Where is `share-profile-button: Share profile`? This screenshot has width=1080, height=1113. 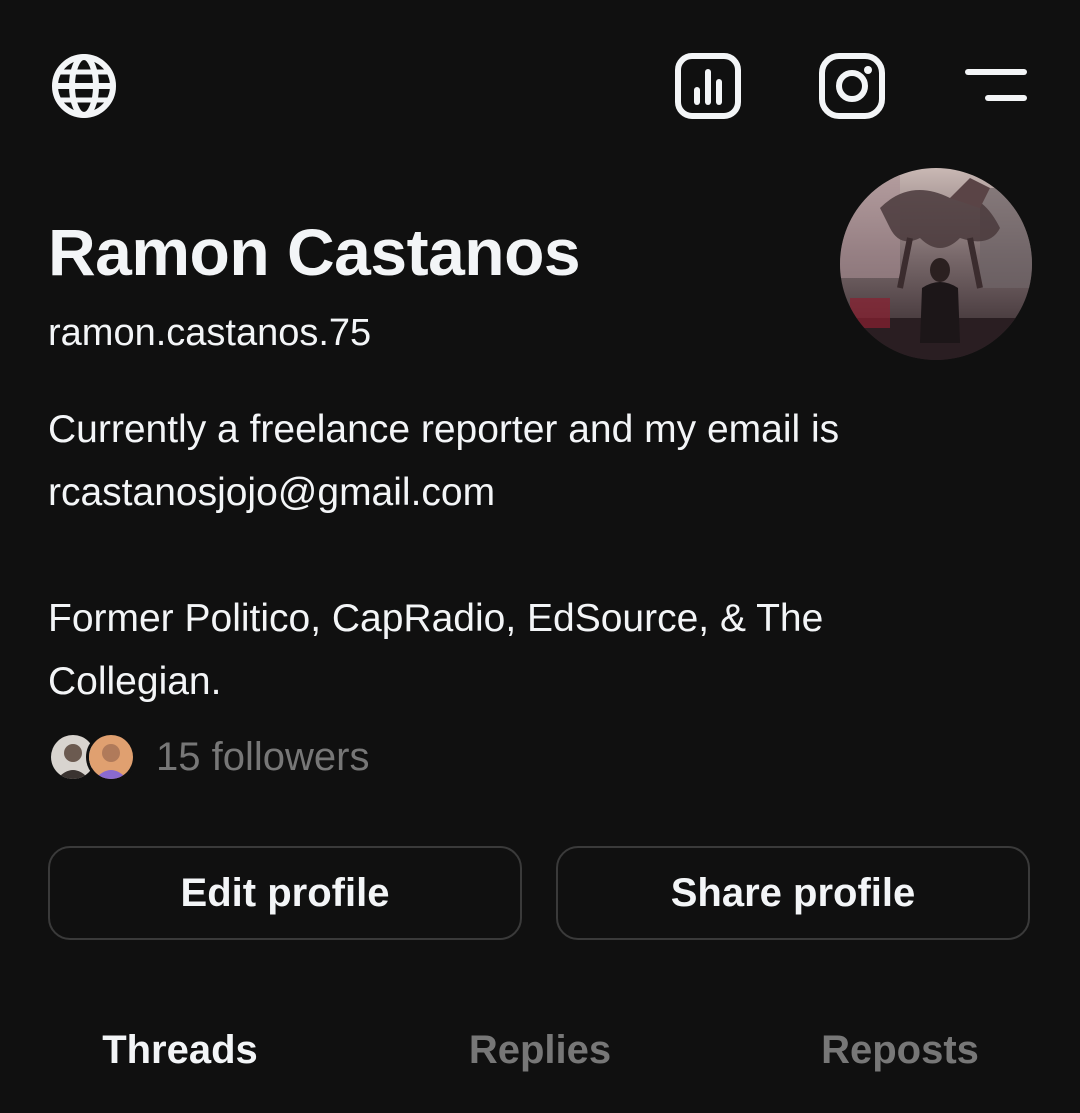
share-profile-button: Share profile is located at coordinates (793, 893).